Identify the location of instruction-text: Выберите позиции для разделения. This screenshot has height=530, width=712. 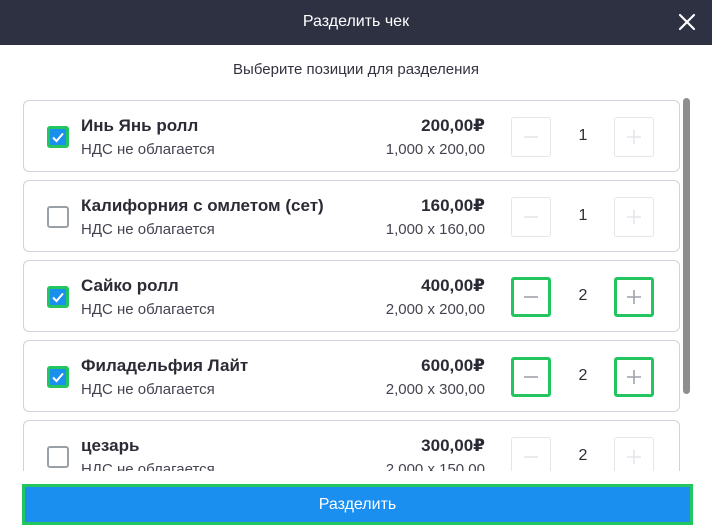
(356, 69).